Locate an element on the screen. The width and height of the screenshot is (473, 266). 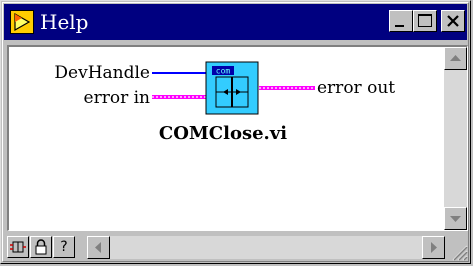
minimize-icon is located at coordinates (399, 26).